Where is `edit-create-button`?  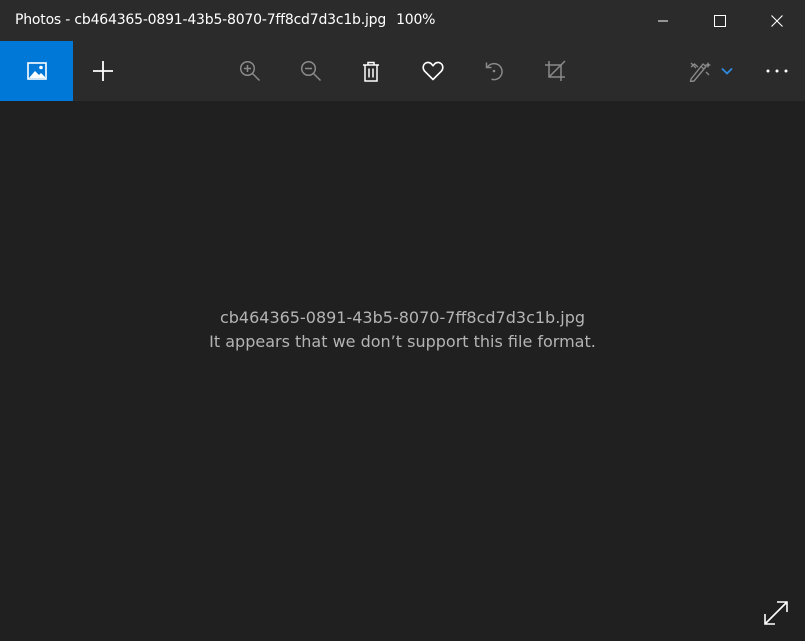
edit-create-button is located at coordinates (700, 71).